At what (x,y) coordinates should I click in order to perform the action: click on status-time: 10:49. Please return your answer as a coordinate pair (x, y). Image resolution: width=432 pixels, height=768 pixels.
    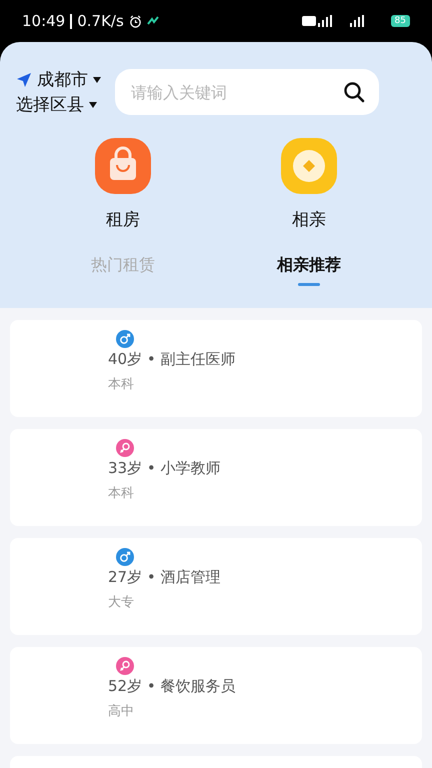
    Looking at the image, I should click on (44, 21).